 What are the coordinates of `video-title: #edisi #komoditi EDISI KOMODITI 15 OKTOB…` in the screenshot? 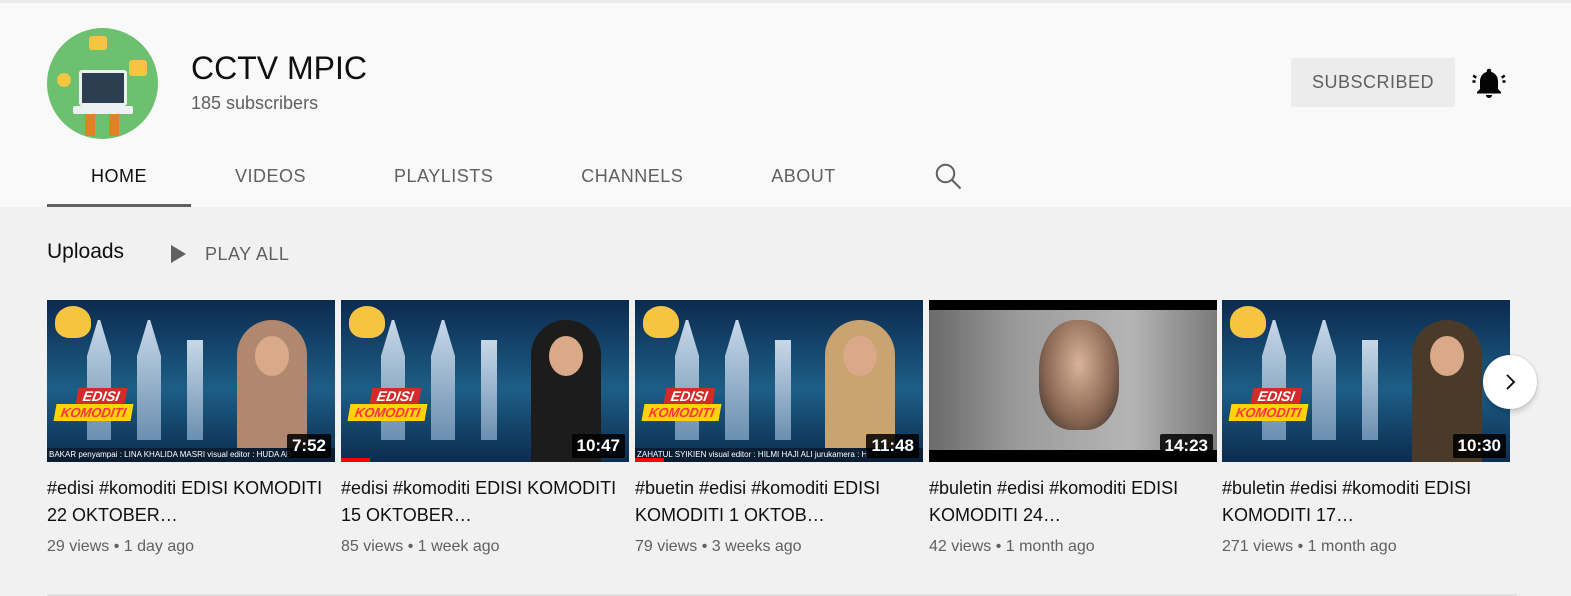 It's located at (485, 502).